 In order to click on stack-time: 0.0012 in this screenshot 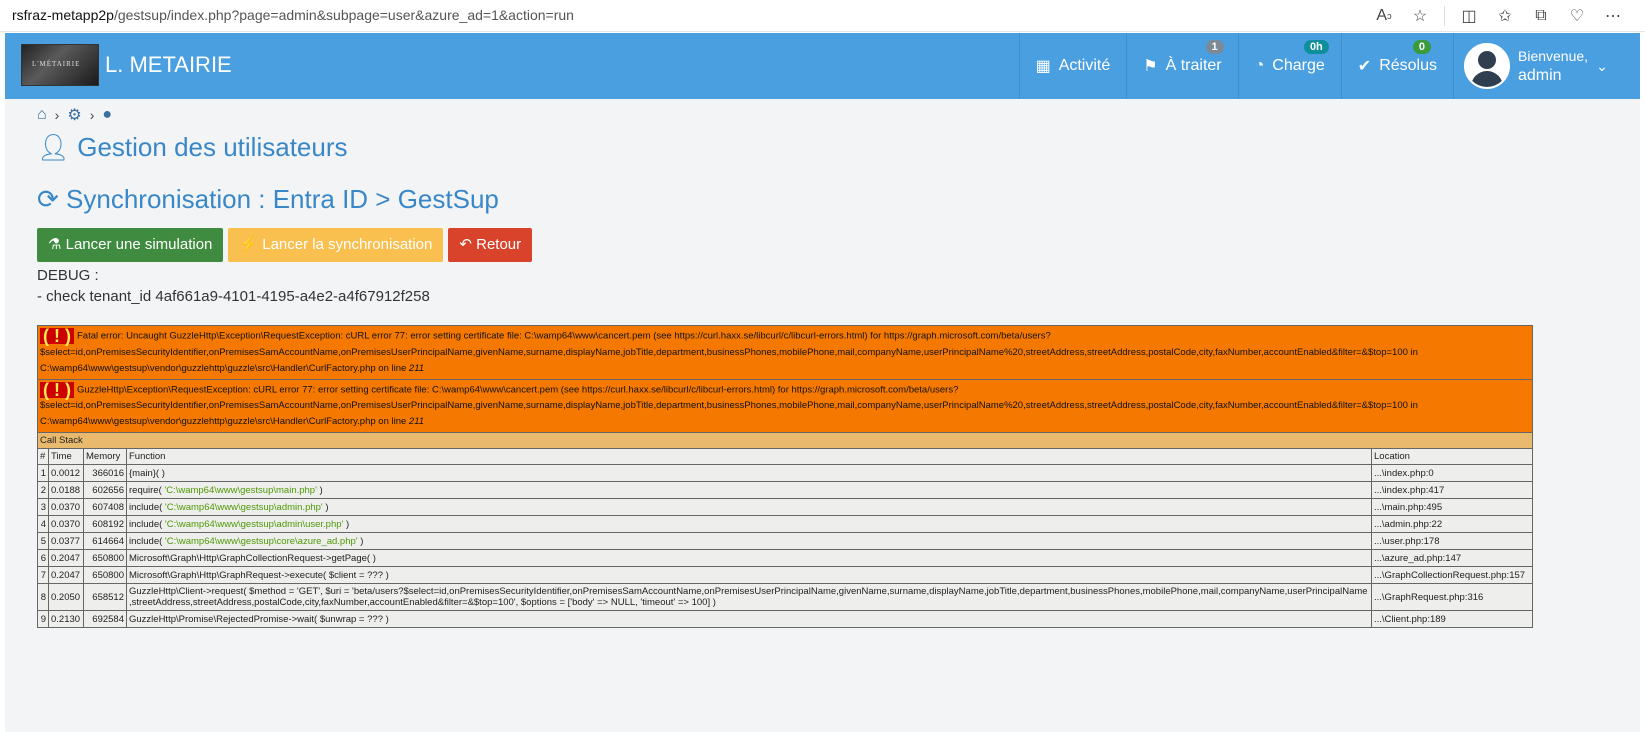, I will do `click(66, 473)`.